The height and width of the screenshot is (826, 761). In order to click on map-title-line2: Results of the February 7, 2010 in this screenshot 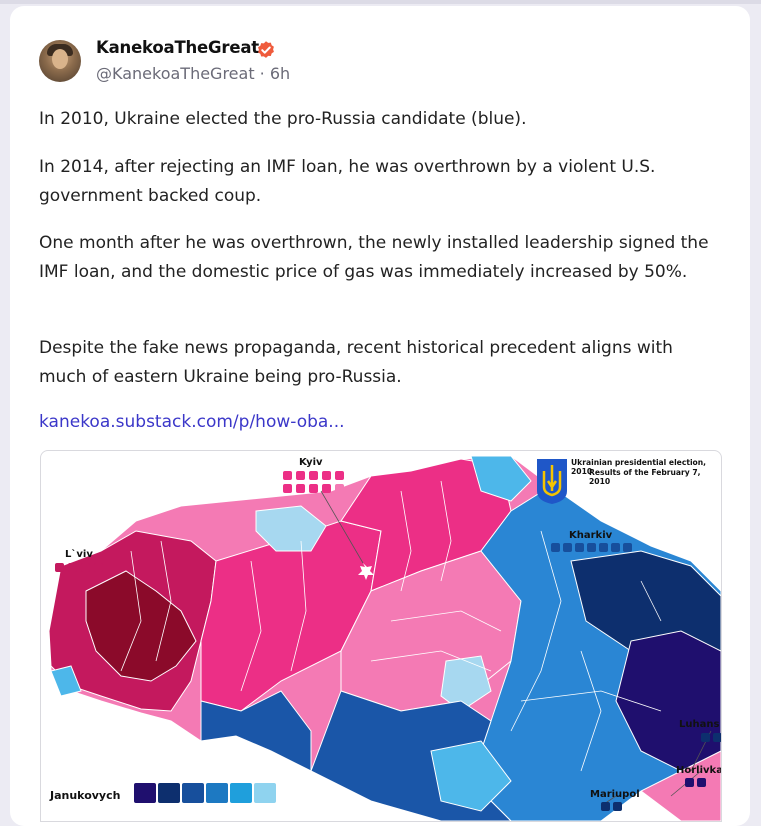, I will do `click(645, 477)`.